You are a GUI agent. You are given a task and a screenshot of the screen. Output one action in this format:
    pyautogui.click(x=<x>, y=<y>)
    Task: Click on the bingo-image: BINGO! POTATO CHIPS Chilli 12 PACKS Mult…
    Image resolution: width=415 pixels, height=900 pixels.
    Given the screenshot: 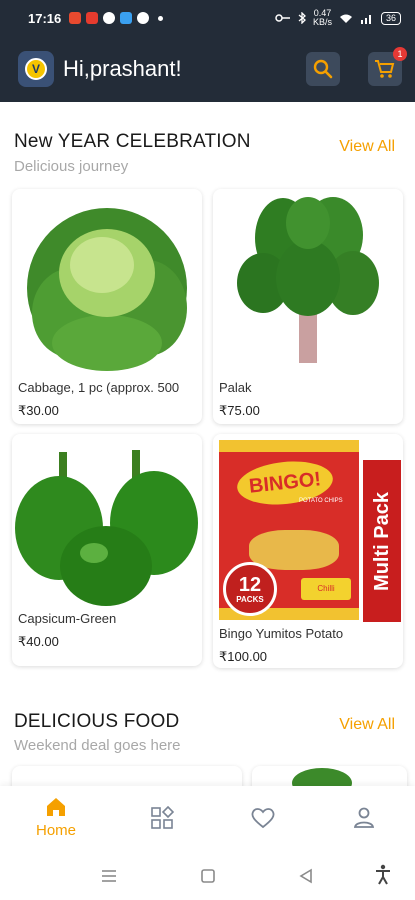 What is the action you would take?
    pyautogui.click(x=310, y=532)
    